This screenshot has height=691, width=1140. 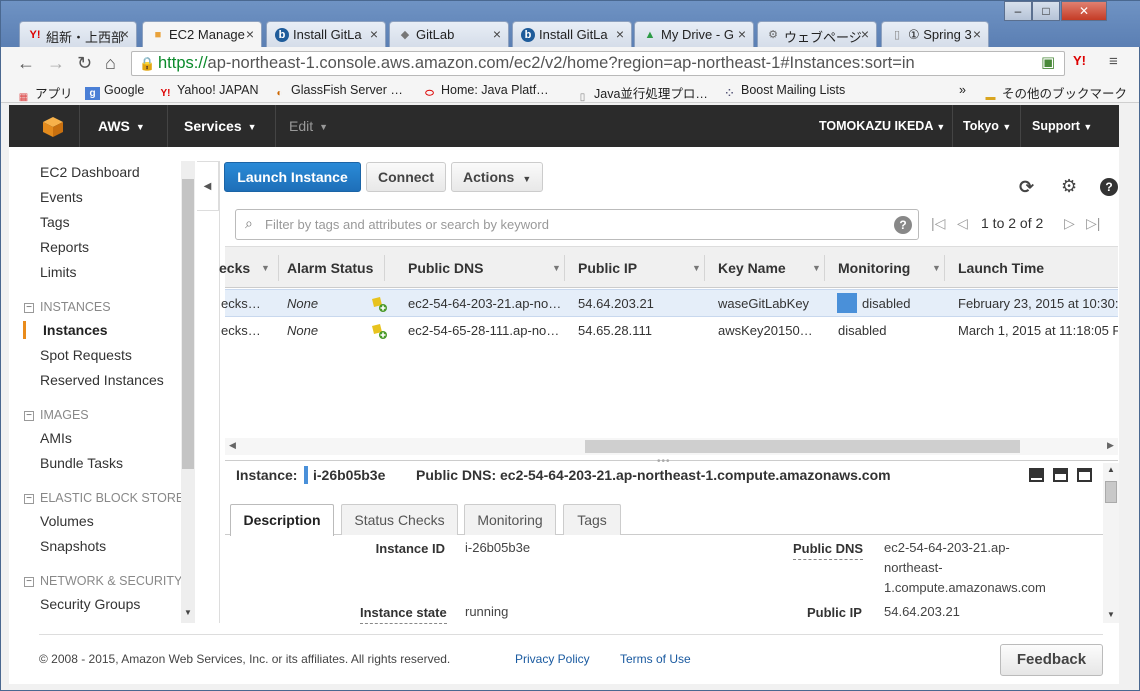 What do you see at coordinates (102, 380) in the screenshot?
I see `sidebar-item-reserved-instances: Reserved Instances` at bounding box center [102, 380].